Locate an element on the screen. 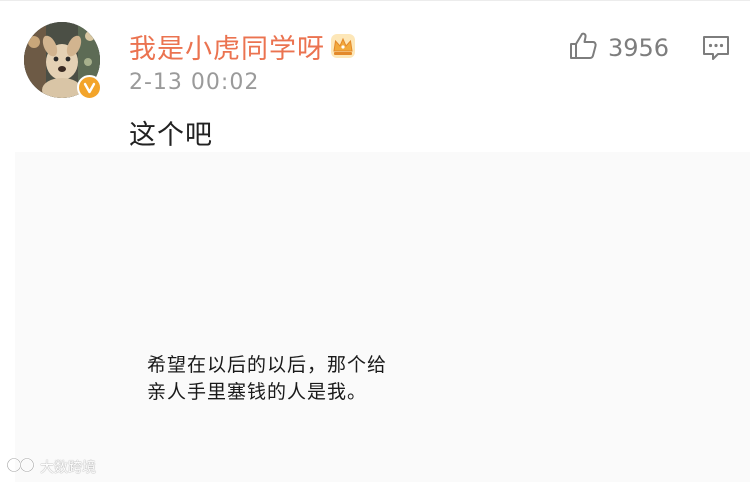 The image size is (750, 482). like-button: 3956 is located at coordinates (618, 48).